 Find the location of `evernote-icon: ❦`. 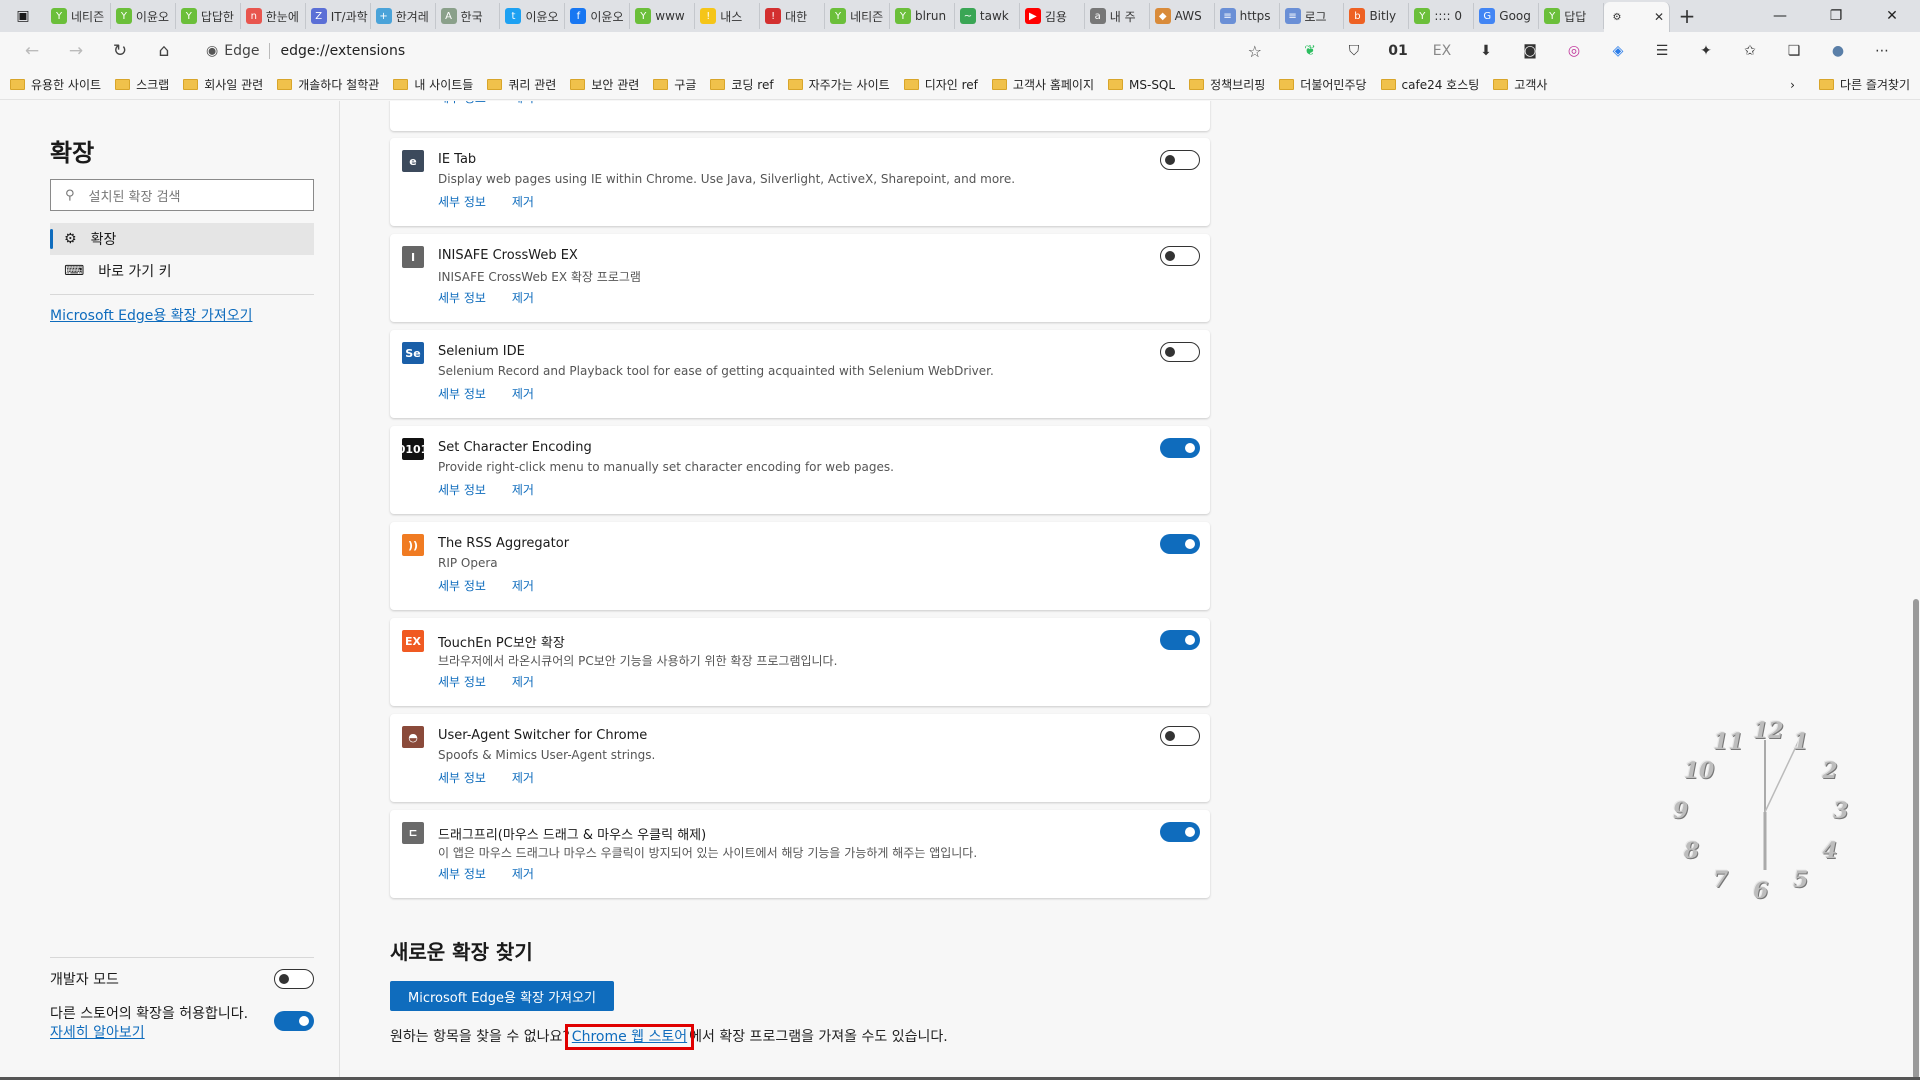

evernote-icon: ❦ is located at coordinates (1310, 51).